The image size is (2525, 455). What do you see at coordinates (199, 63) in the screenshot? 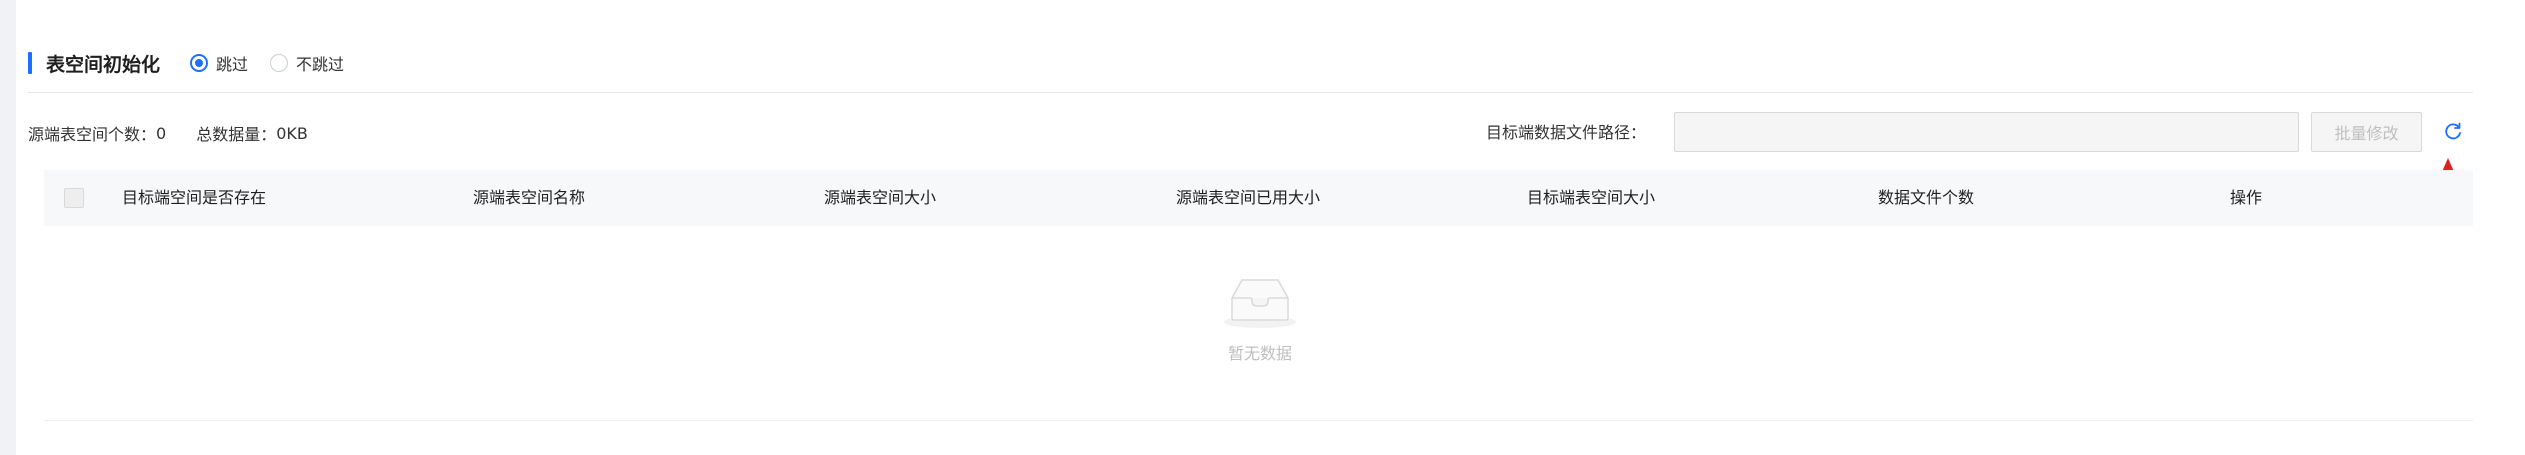
I see `radio-button-skip` at bounding box center [199, 63].